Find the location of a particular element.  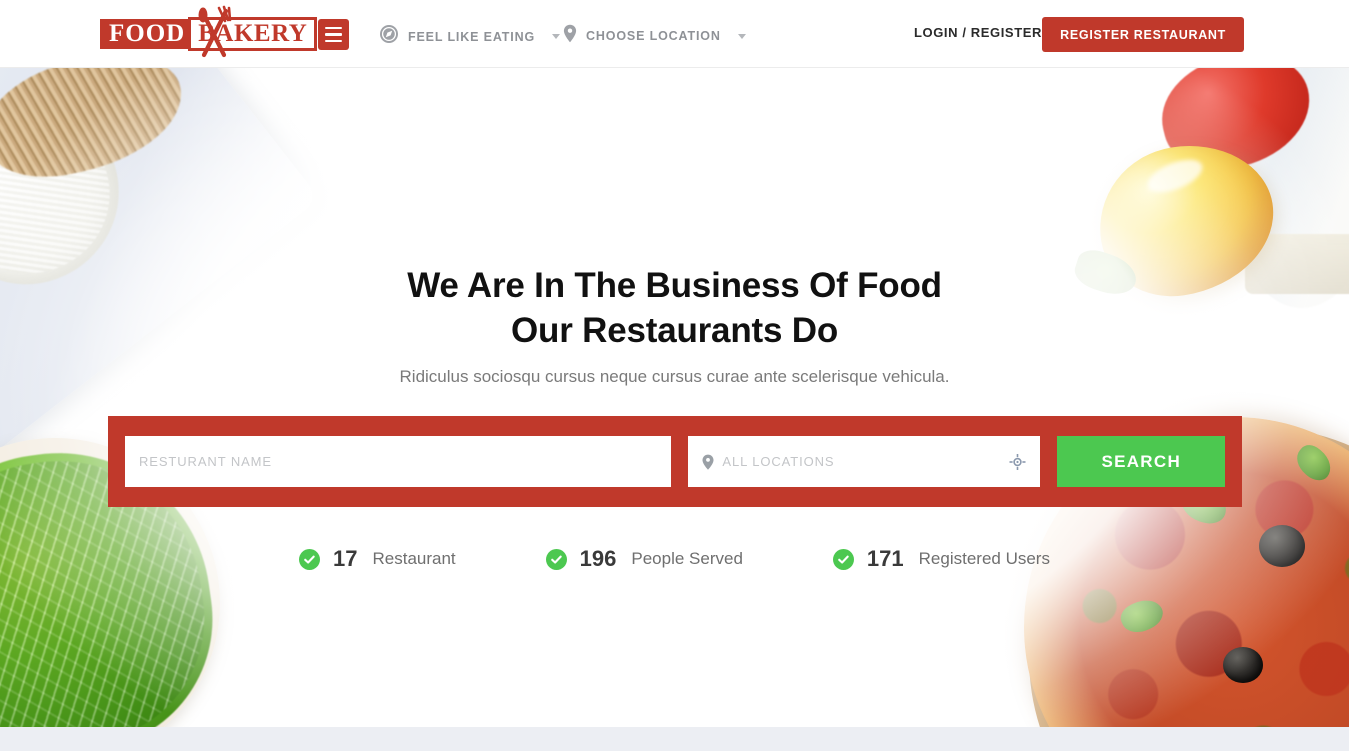

nav-label-feel-like-eating: FEEL LIKE EATING is located at coordinates (472, 36).